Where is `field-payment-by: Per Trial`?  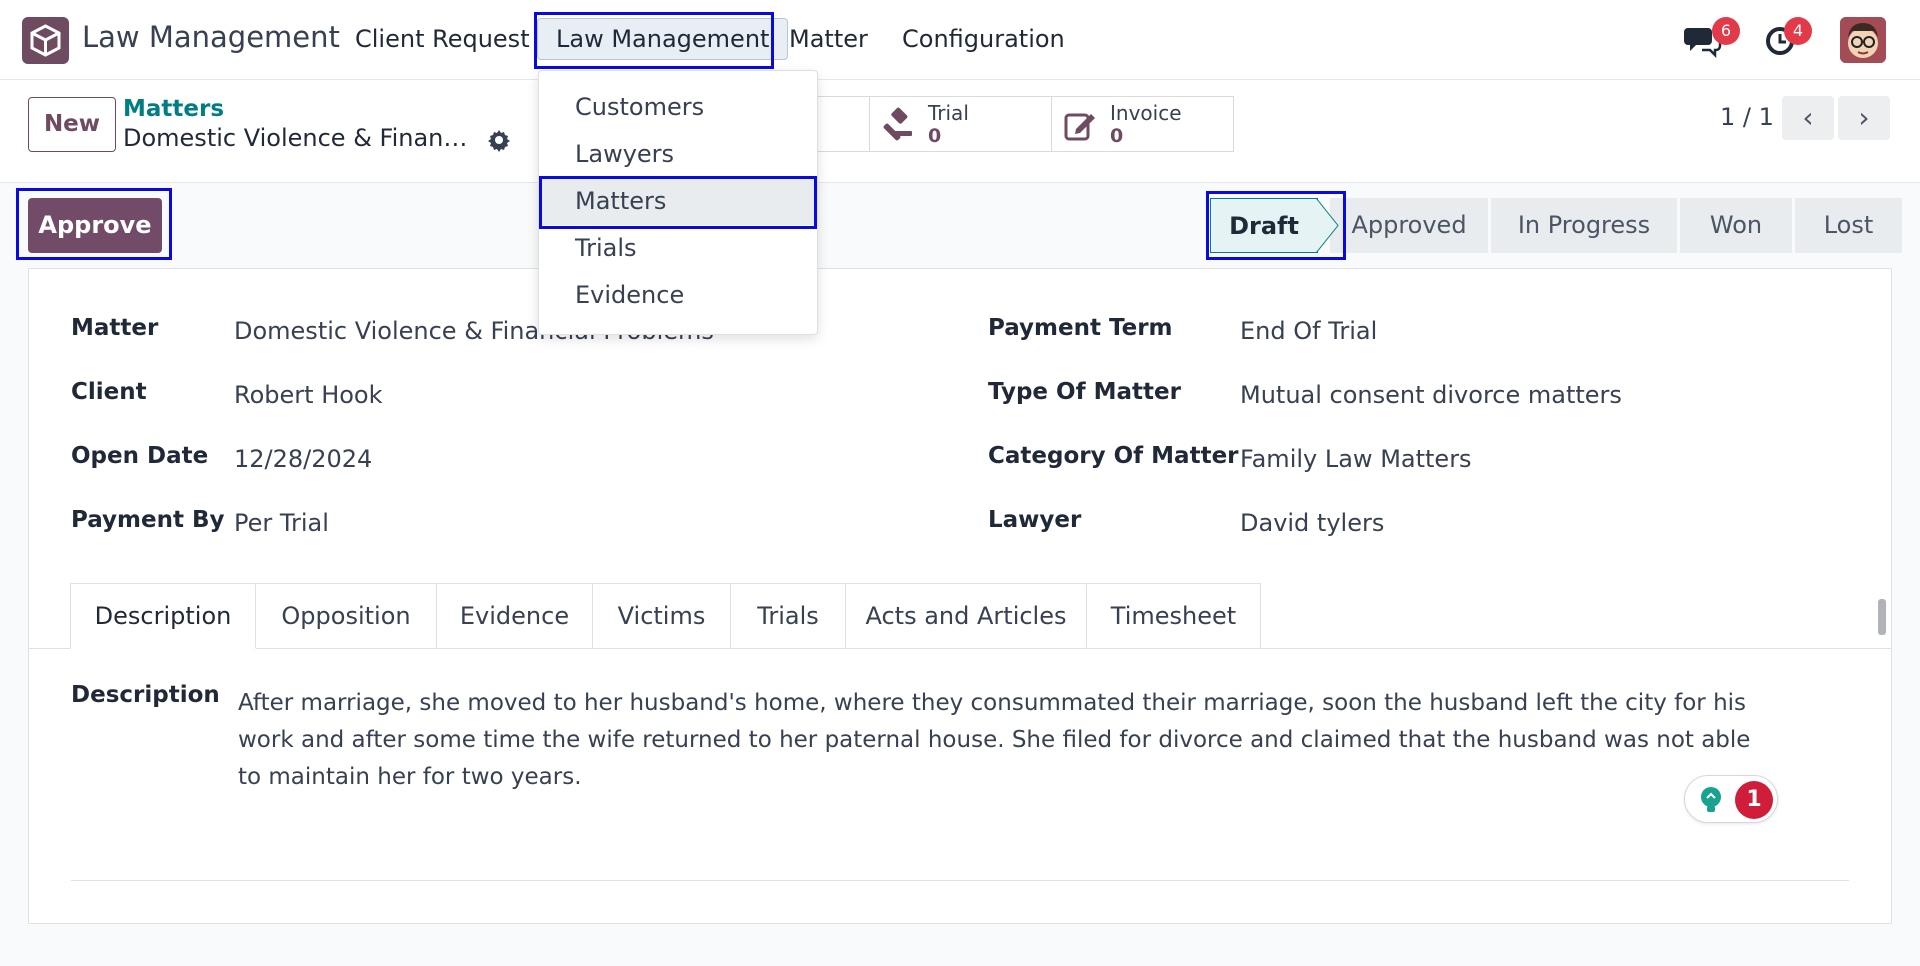
field-payment-by: Per Trial is located at coordinates (281, 523).